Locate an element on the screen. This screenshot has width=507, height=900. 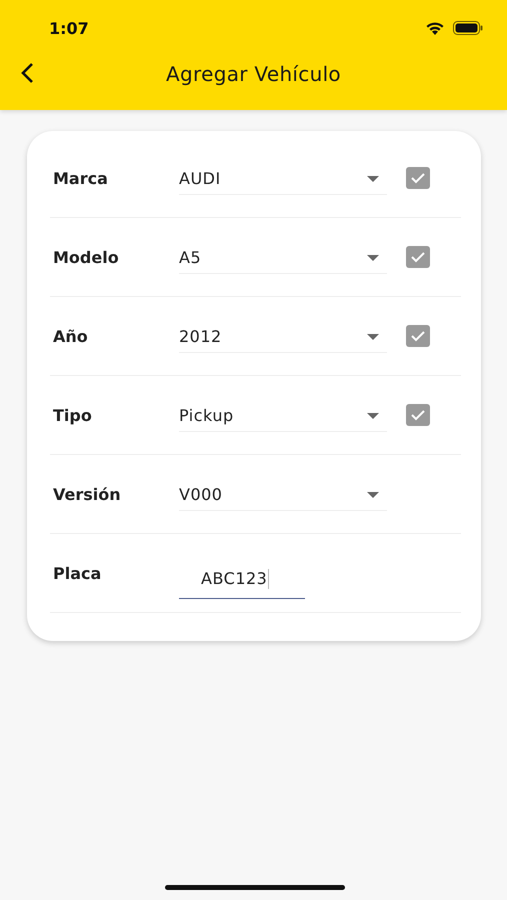
dropdown-field: 2012 is located at coordinates (283, 337).